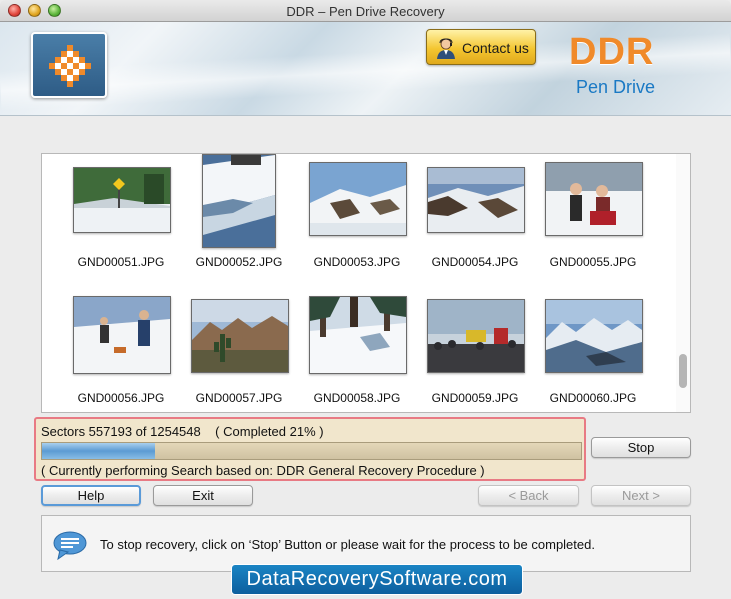  Describe the element at coordinates (358, 335) in the screenshot. I see `photo-snowy-forest` at that location.